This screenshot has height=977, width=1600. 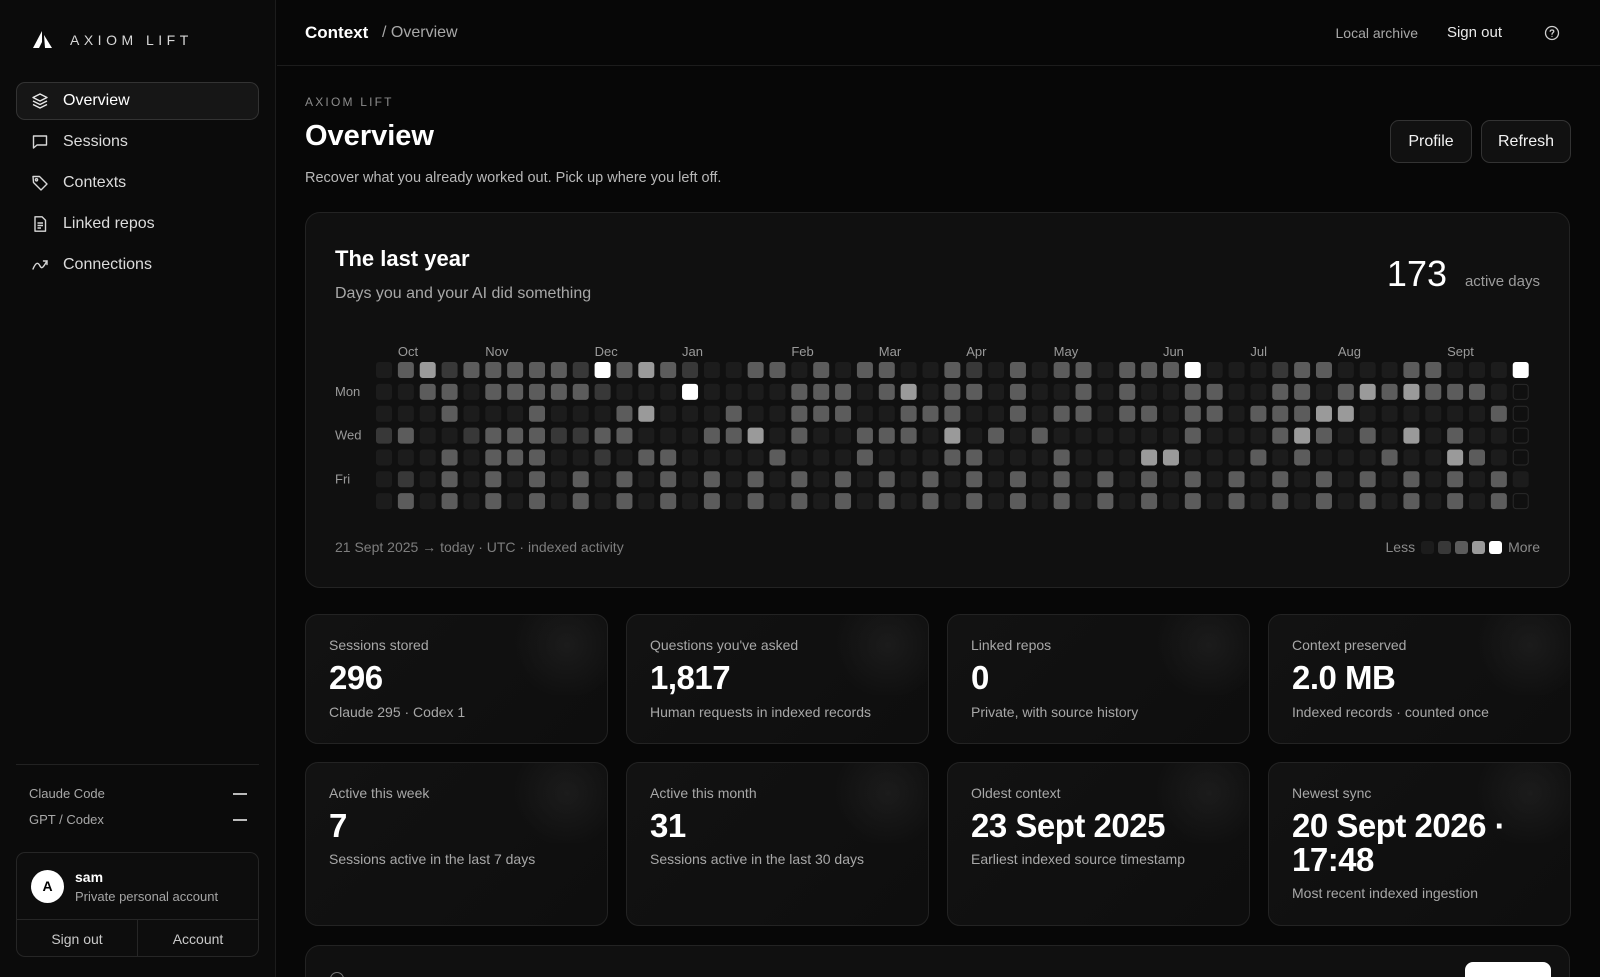 What do you see at coordinates (137, 142) in the screenshot?
I see `sidebar-item-sessions: Sessions` at bounding box center [137, 142].